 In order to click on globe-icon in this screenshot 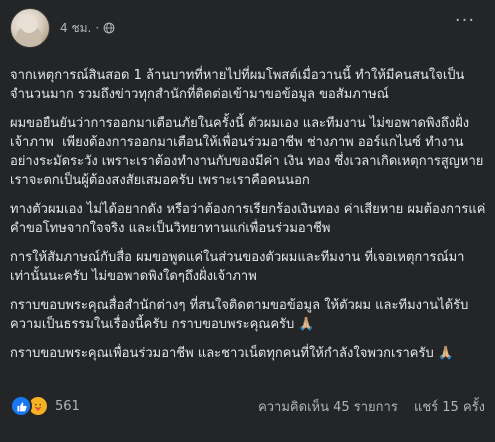, I will do `click(109, 28)`.